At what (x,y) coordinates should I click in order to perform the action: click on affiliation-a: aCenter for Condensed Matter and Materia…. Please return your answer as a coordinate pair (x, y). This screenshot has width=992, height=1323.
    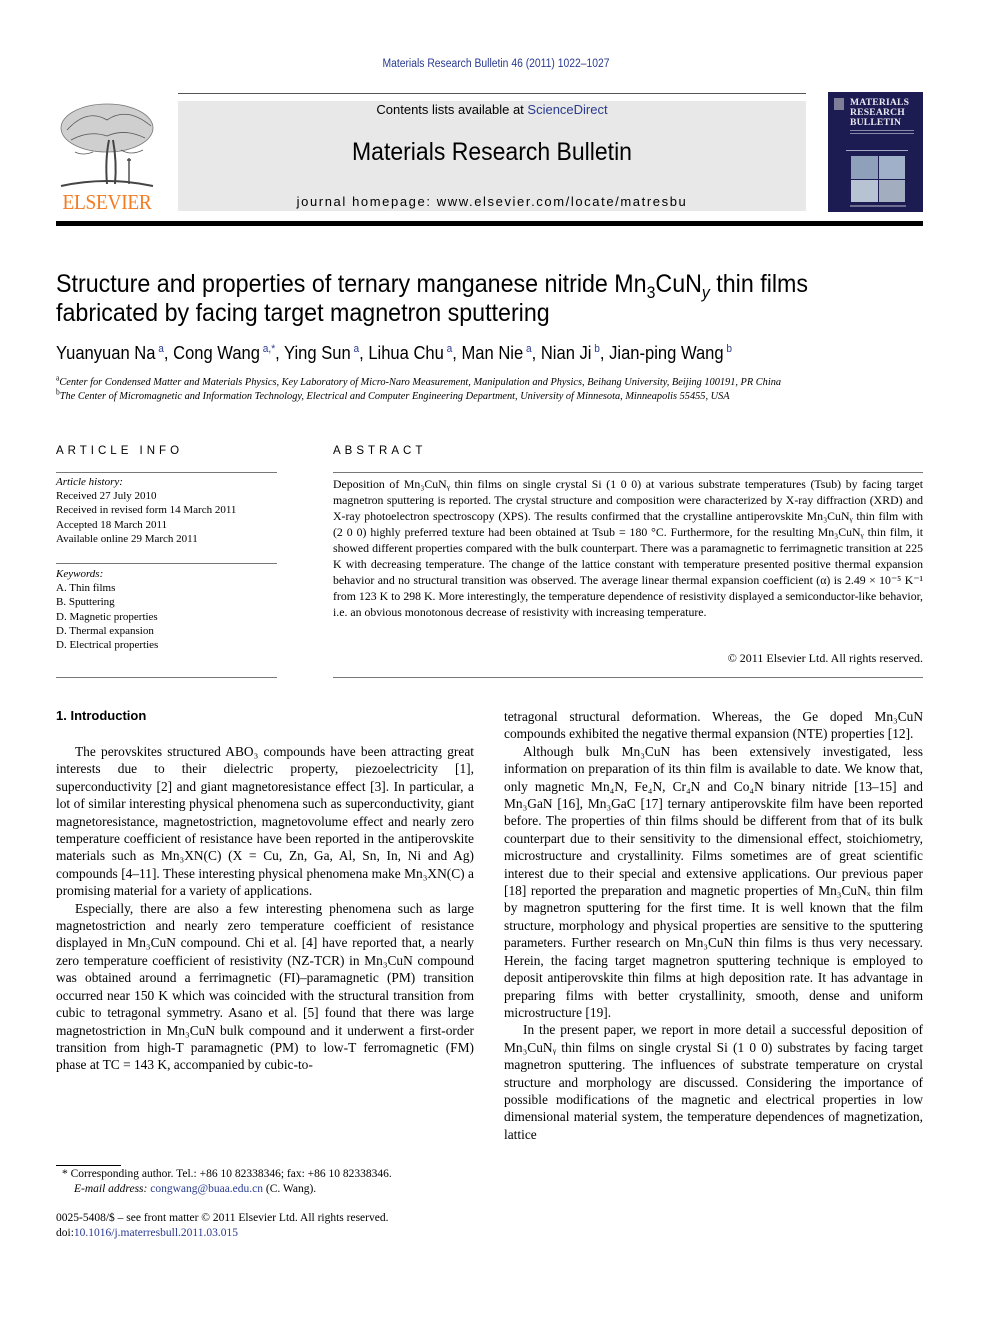
    Looking at the image, I should click on (479, 381).